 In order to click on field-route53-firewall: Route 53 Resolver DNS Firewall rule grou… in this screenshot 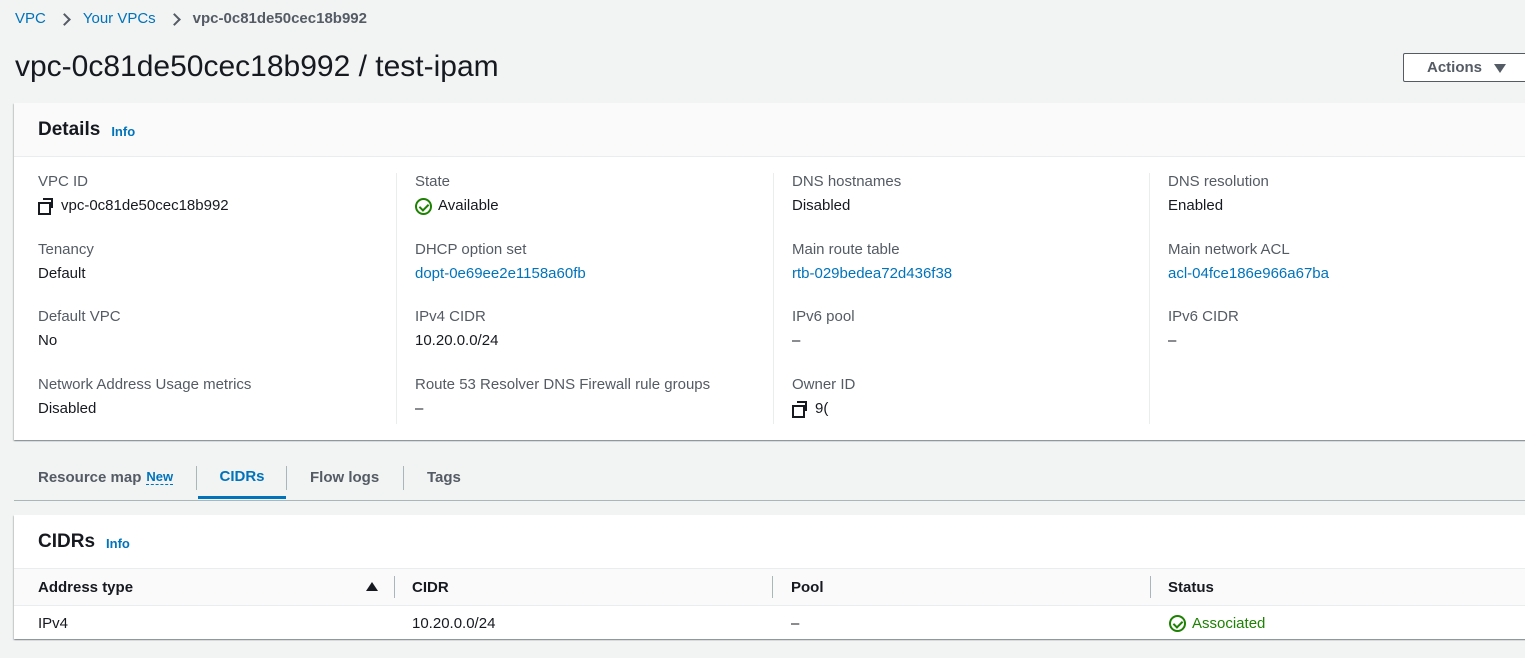, I will do `click(562, 397)`.